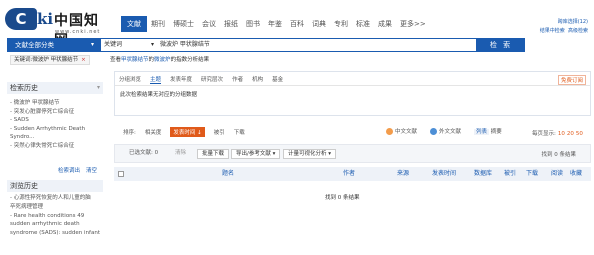 The height and width of the screenshot is (255, 594). I want to click on browse-item: - 心源性猝死恢复的人和儿童的脑, so click(57, 198).